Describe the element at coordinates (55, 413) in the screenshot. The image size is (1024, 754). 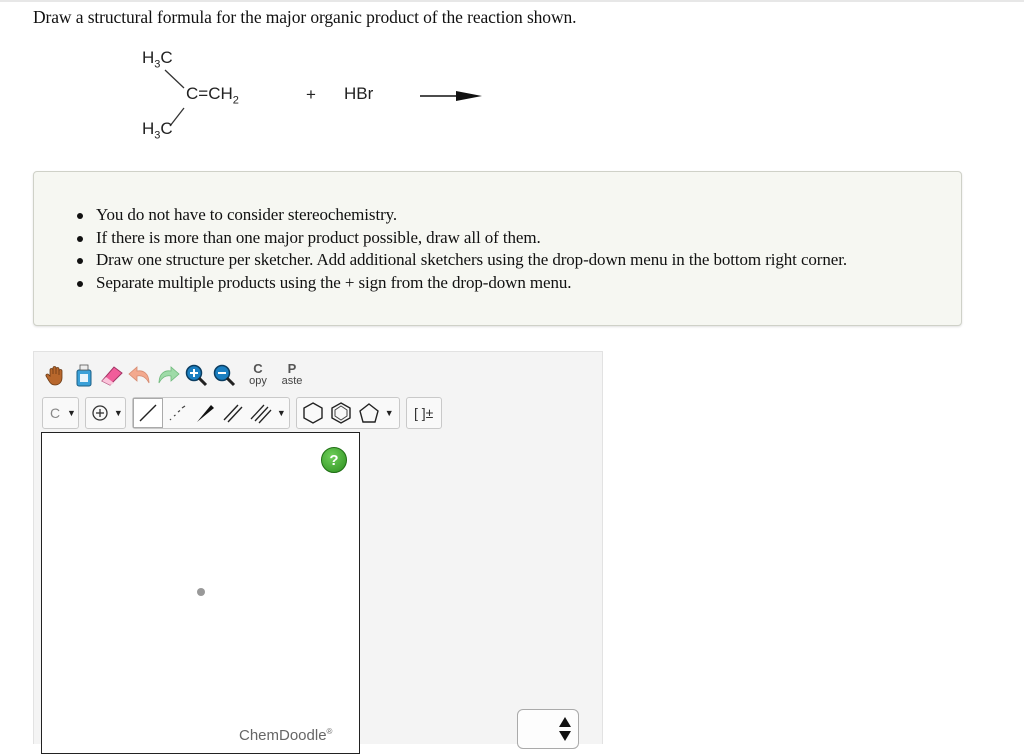
I see `atom-label: C` at that location.